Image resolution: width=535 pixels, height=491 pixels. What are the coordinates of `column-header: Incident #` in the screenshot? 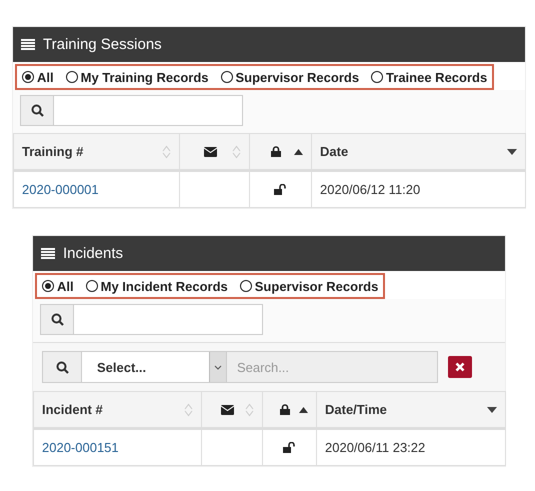 It's located at (72, 409).